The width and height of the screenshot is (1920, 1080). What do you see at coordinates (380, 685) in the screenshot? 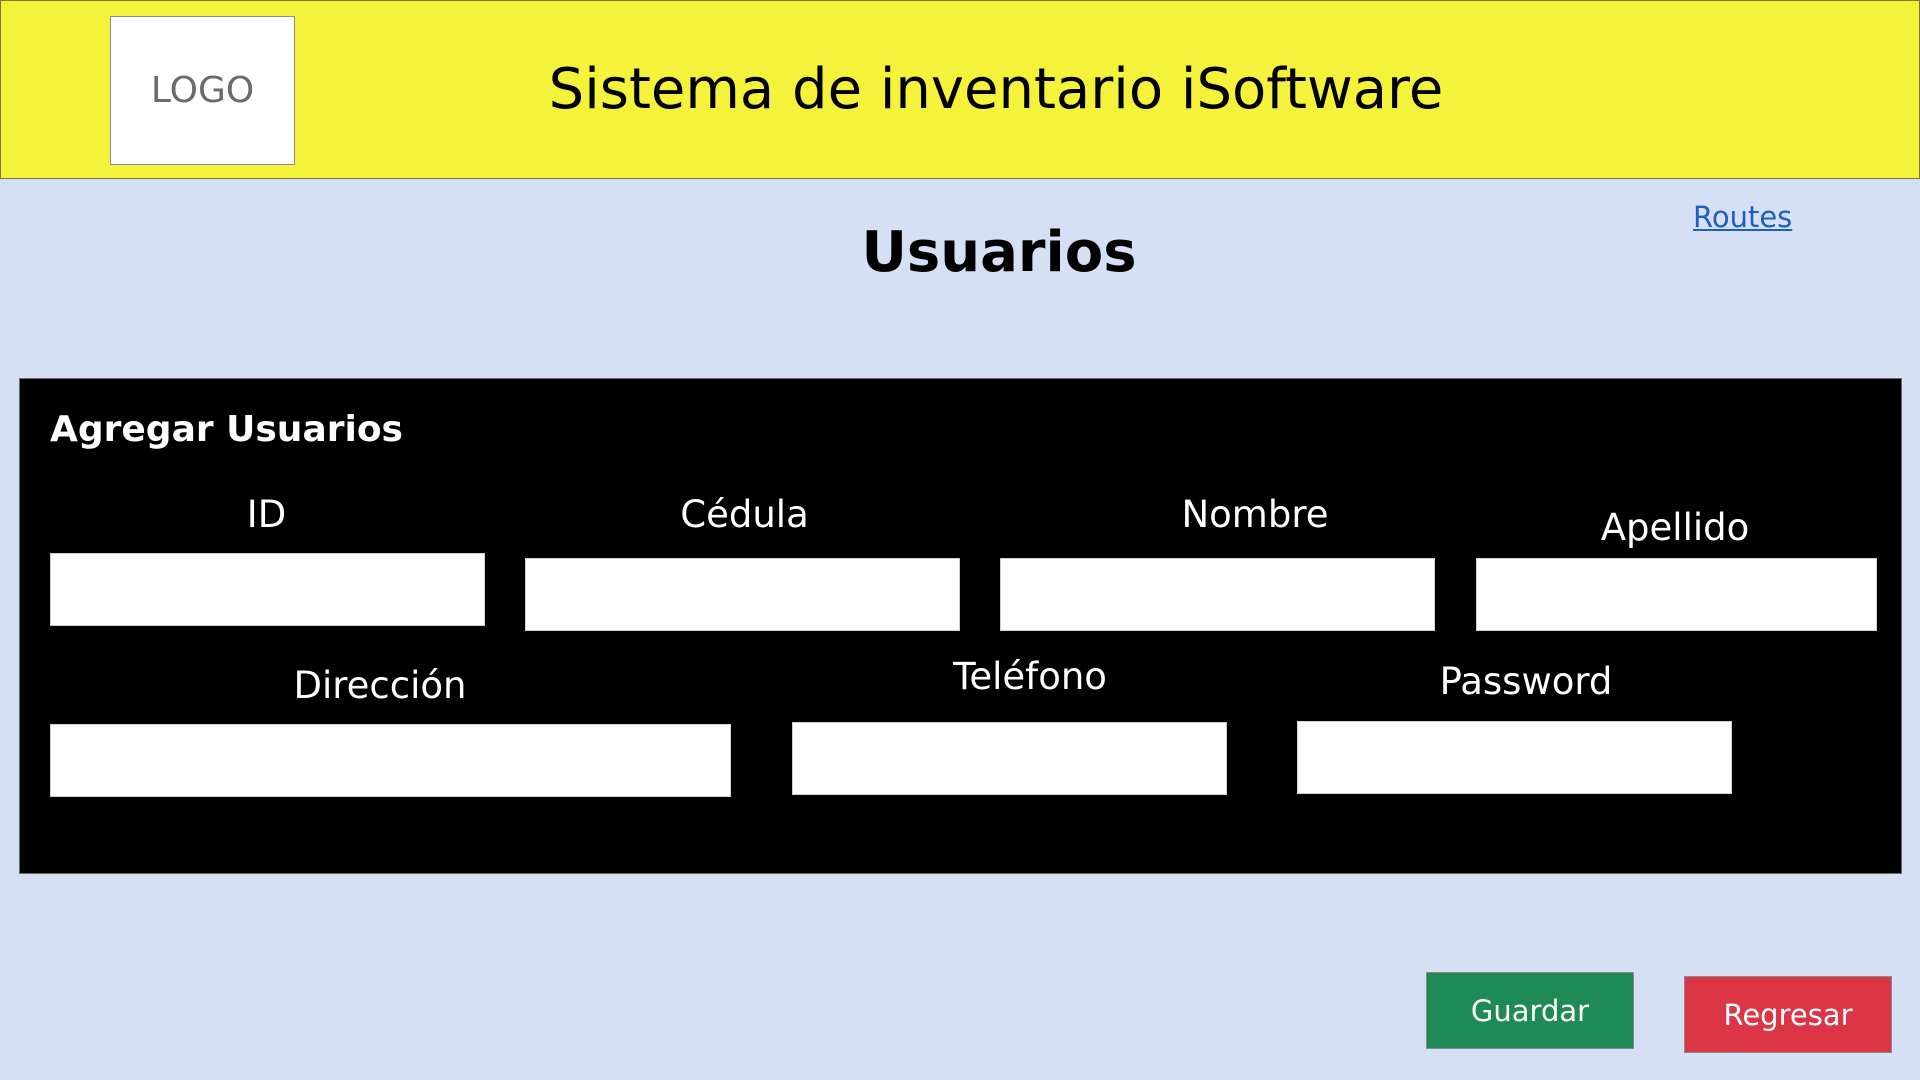
I see `direccion-label: Dirección` at bounding box center [380, 685].